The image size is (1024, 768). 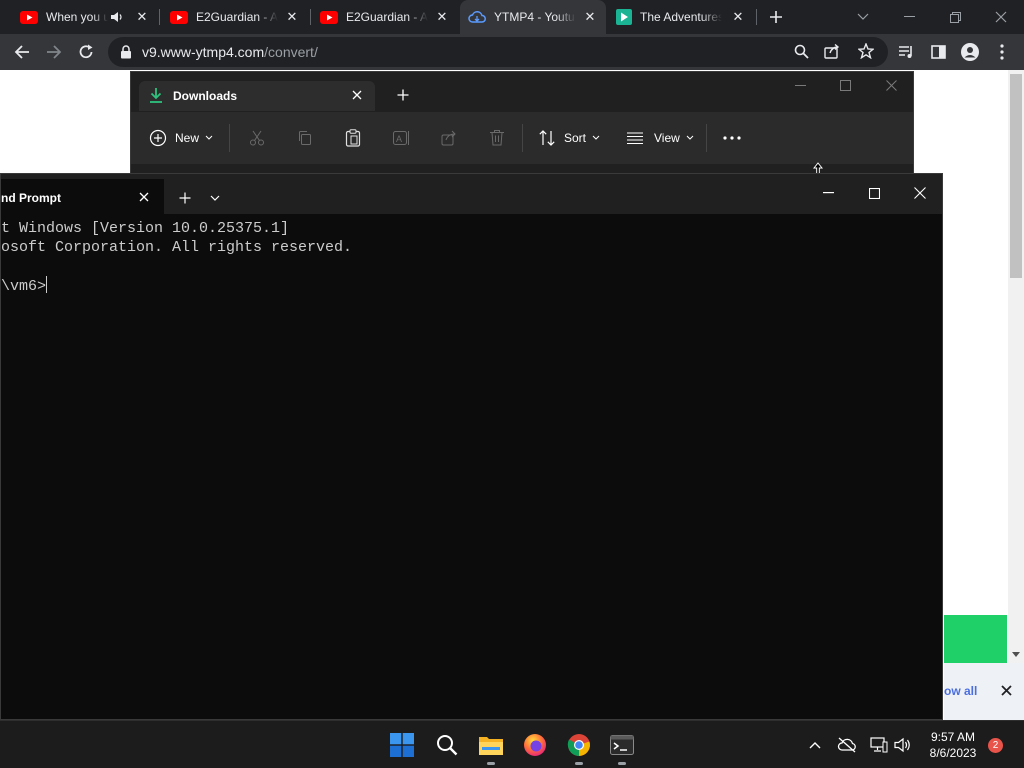 What do you see at coordinates (257, 96) in the screenshot?
I see `explorer-tab-downloads: Downloads` at bounding box center [257, 96].